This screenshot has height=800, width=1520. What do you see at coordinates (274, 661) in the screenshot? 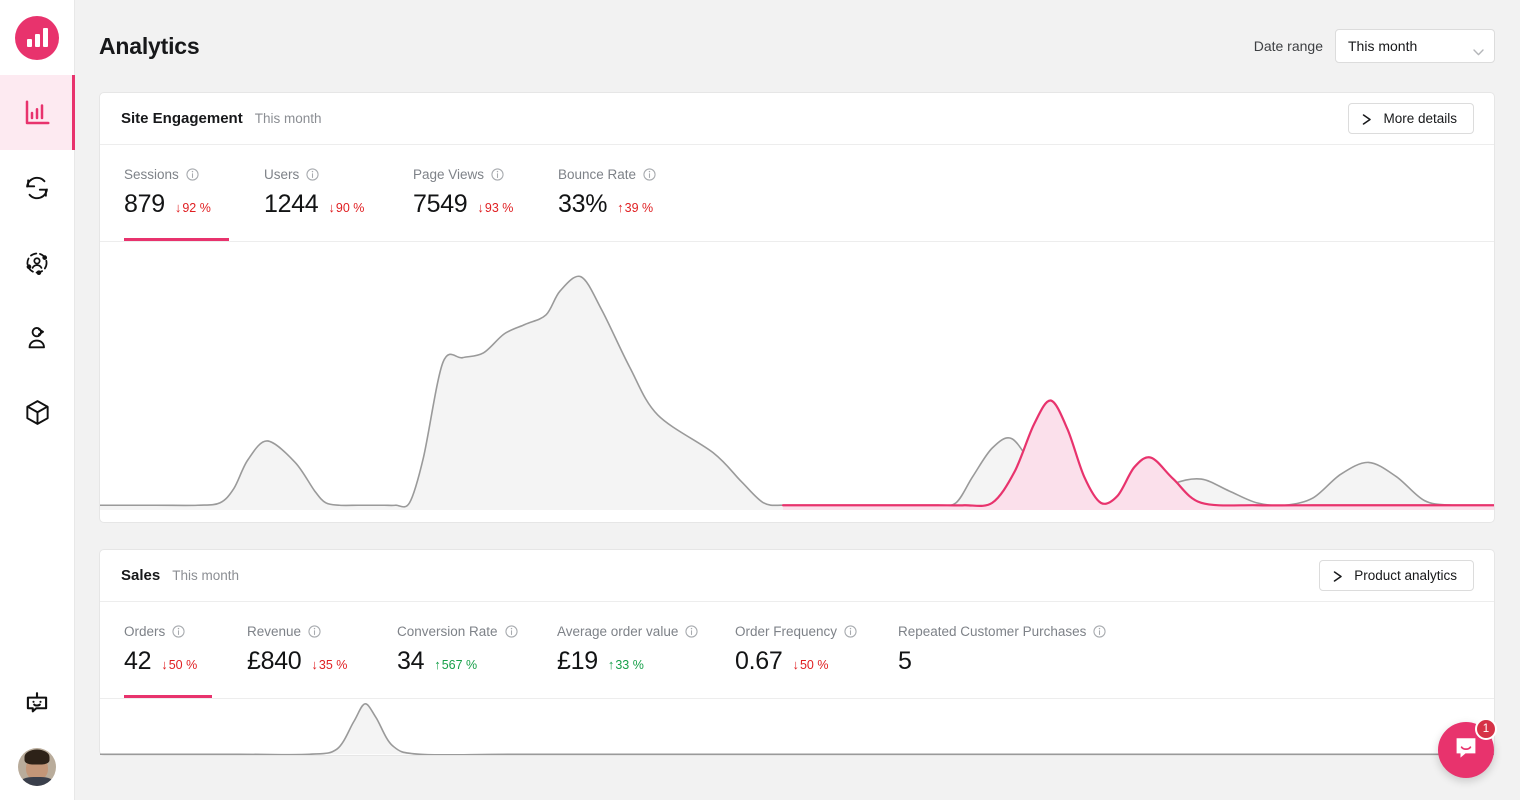
I see `metric-value: £840` at bounding box center [274, 661].